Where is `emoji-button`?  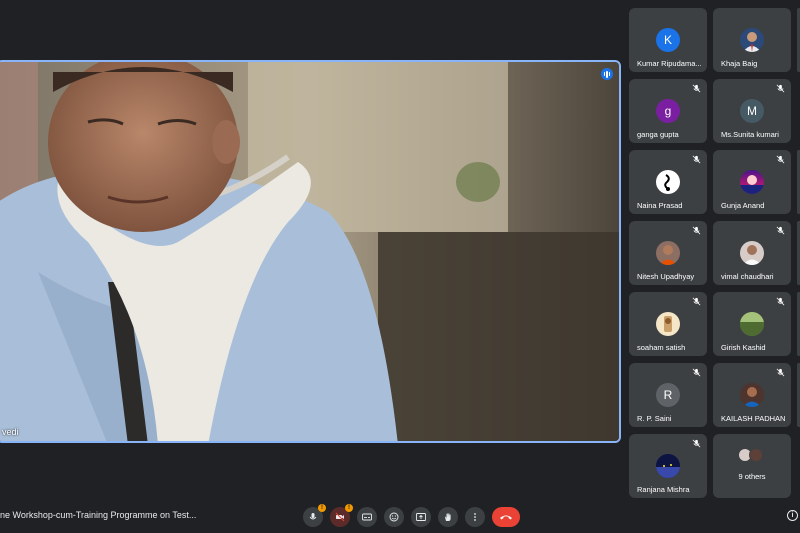 emoji-button is located at coordinates (394, 517).